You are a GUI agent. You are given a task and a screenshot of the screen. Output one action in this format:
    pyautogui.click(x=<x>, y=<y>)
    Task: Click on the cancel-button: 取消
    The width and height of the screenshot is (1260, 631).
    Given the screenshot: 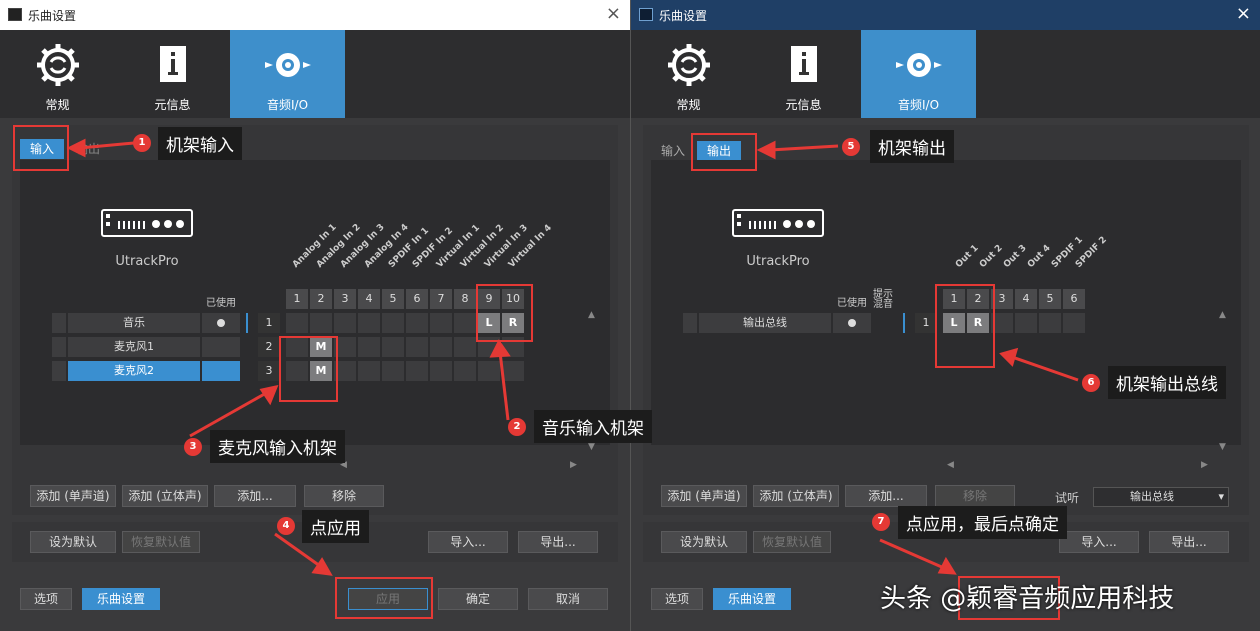 What is the action you would take?
    pyautogui.click(x=568, y=599)
    